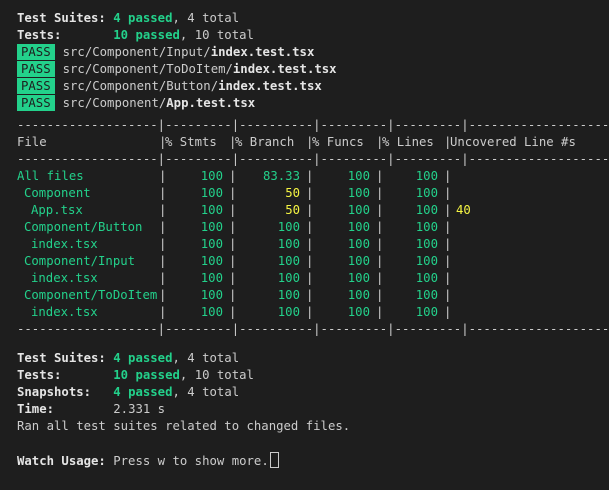 The image size is (609, 490). I want to click on column-header: % Stmts, so click(191, 142).